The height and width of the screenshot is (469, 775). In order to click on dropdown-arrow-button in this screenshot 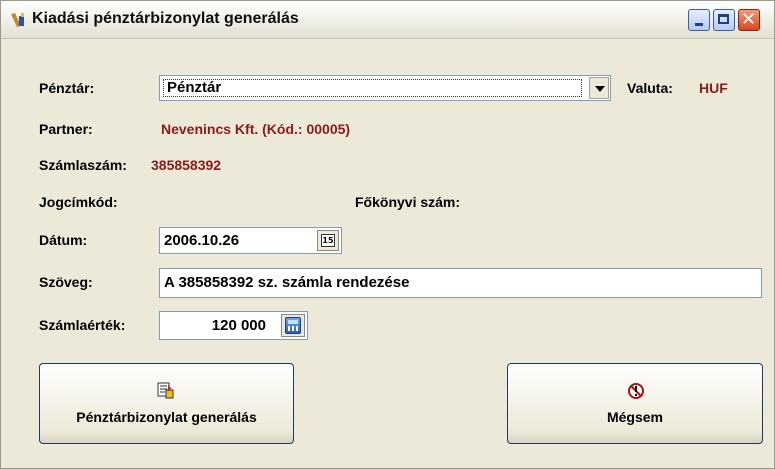, I will do `click(599, 88)`.